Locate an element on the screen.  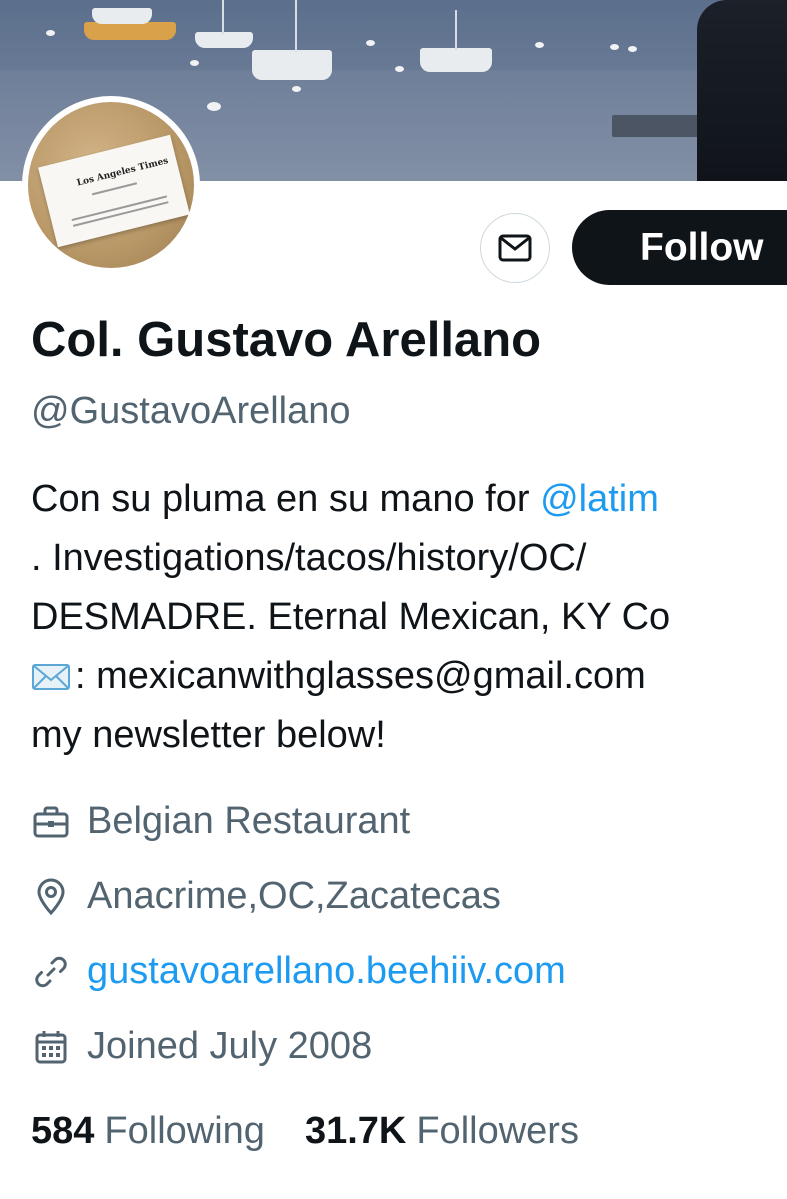
calendar-icon is located at coordinates (51, 1047).